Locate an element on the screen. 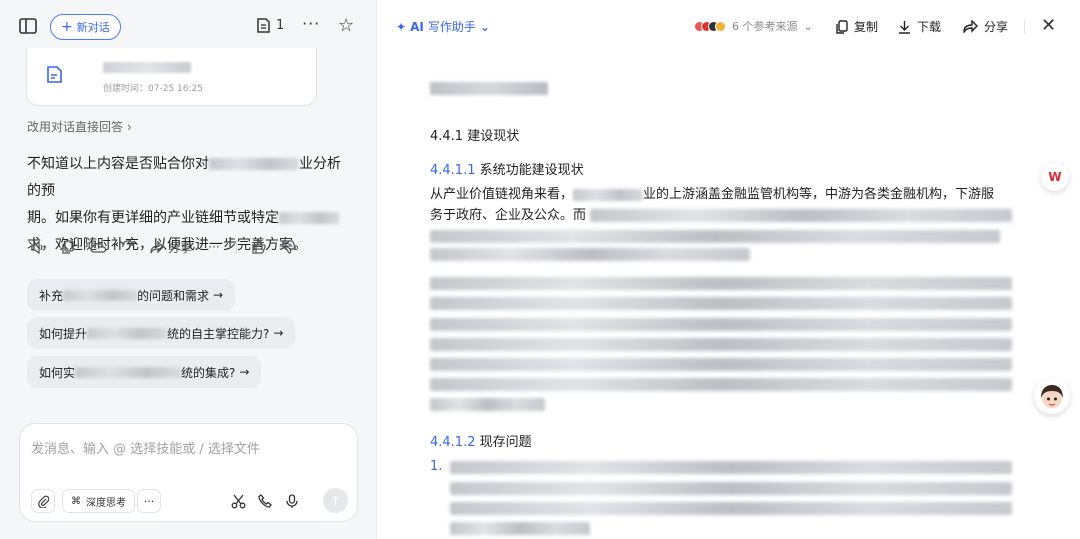  wps-icon: W is located at coordinates (1055, 177).